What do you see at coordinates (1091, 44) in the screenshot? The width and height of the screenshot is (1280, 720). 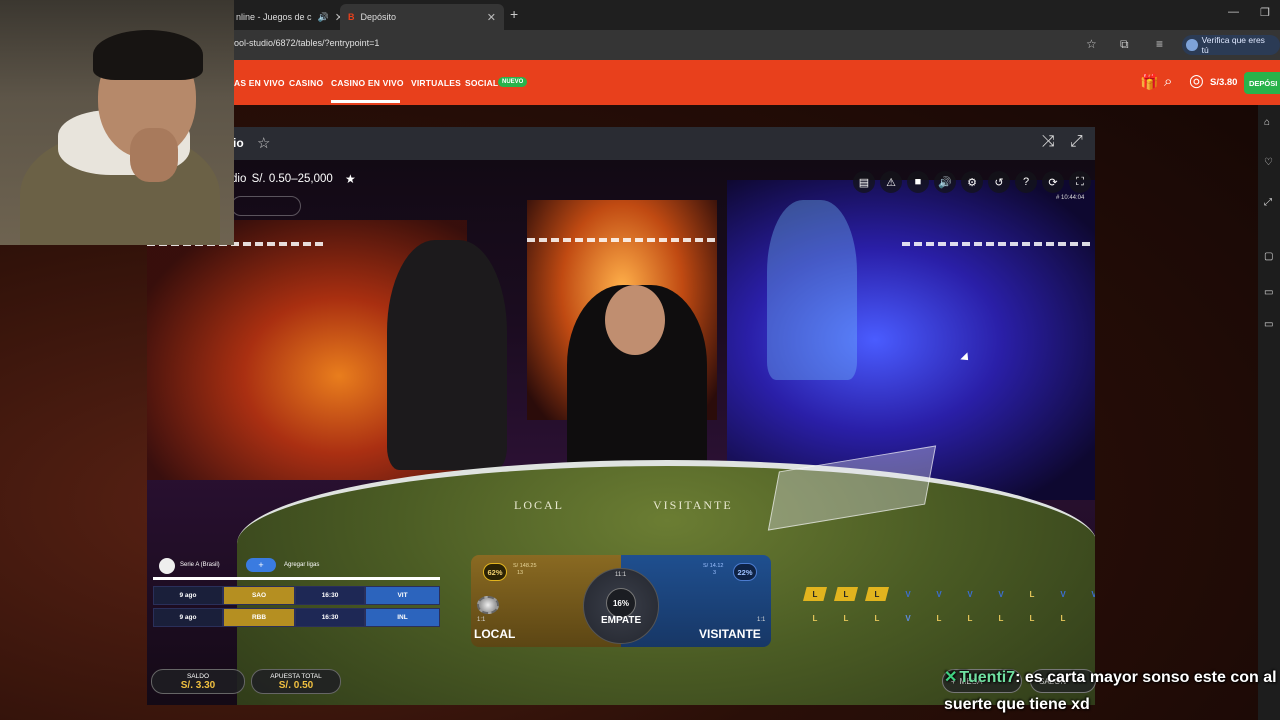 I see `bookmark-star-icon: ☆` at bounding box center [1091, 44].